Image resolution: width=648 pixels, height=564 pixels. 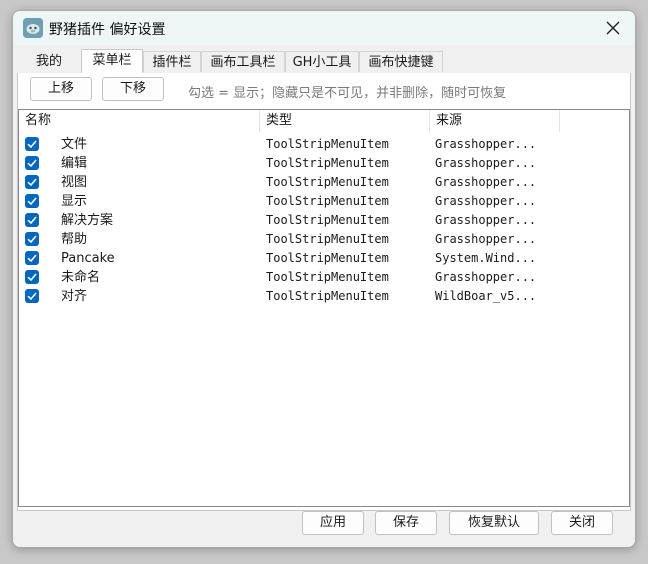 What do you see at coordinates (74, 296) in the screenshot?
I see `cell-name: 对齐` at bounding box center [74, 296].